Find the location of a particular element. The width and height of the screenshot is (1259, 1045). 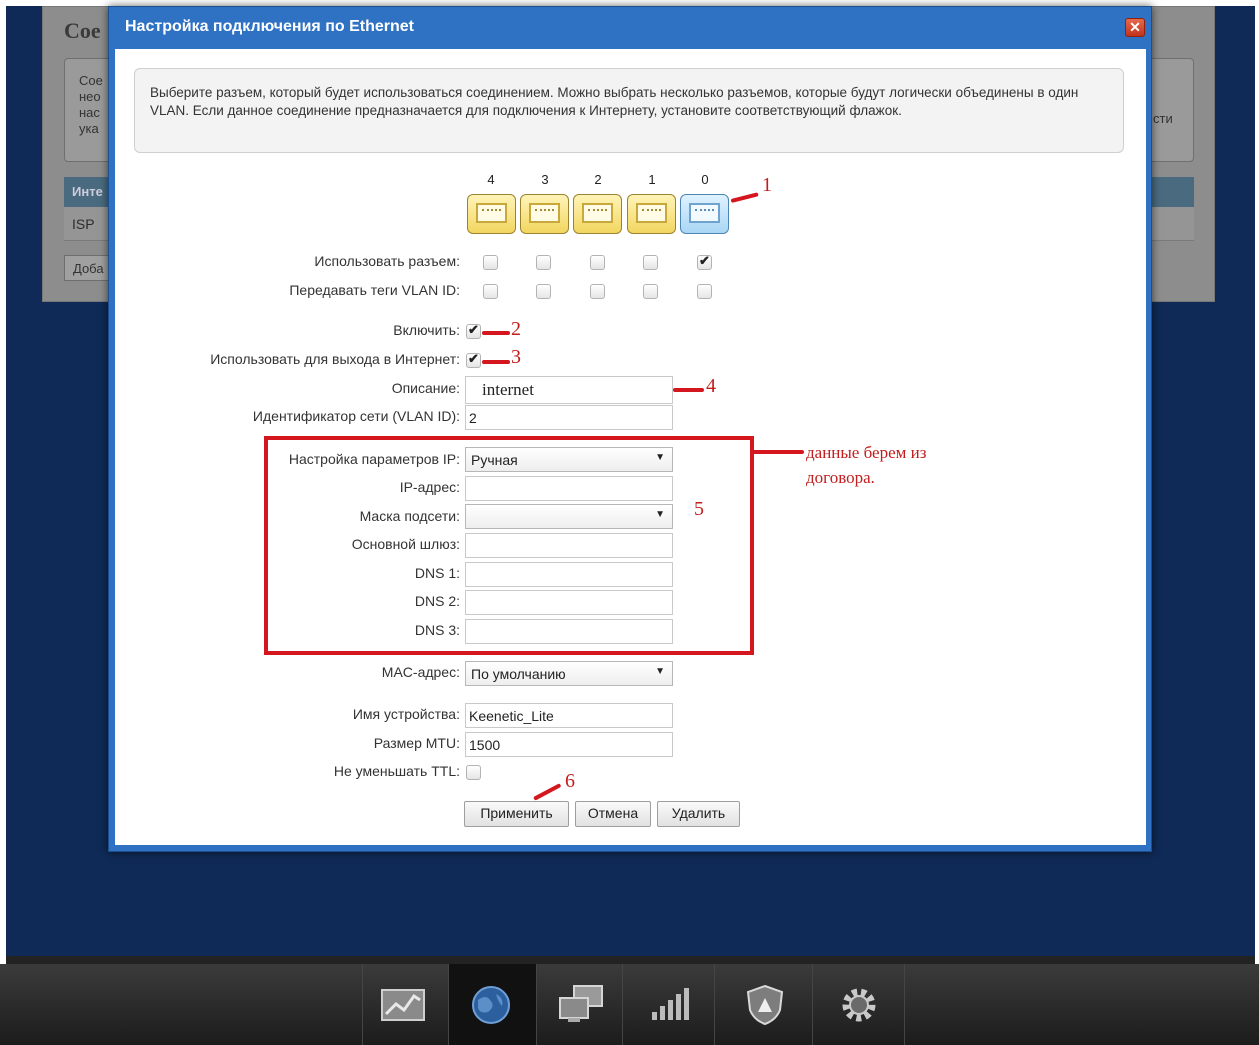

vlan-tags-3-checkbox is located at coordinates (543, 291).